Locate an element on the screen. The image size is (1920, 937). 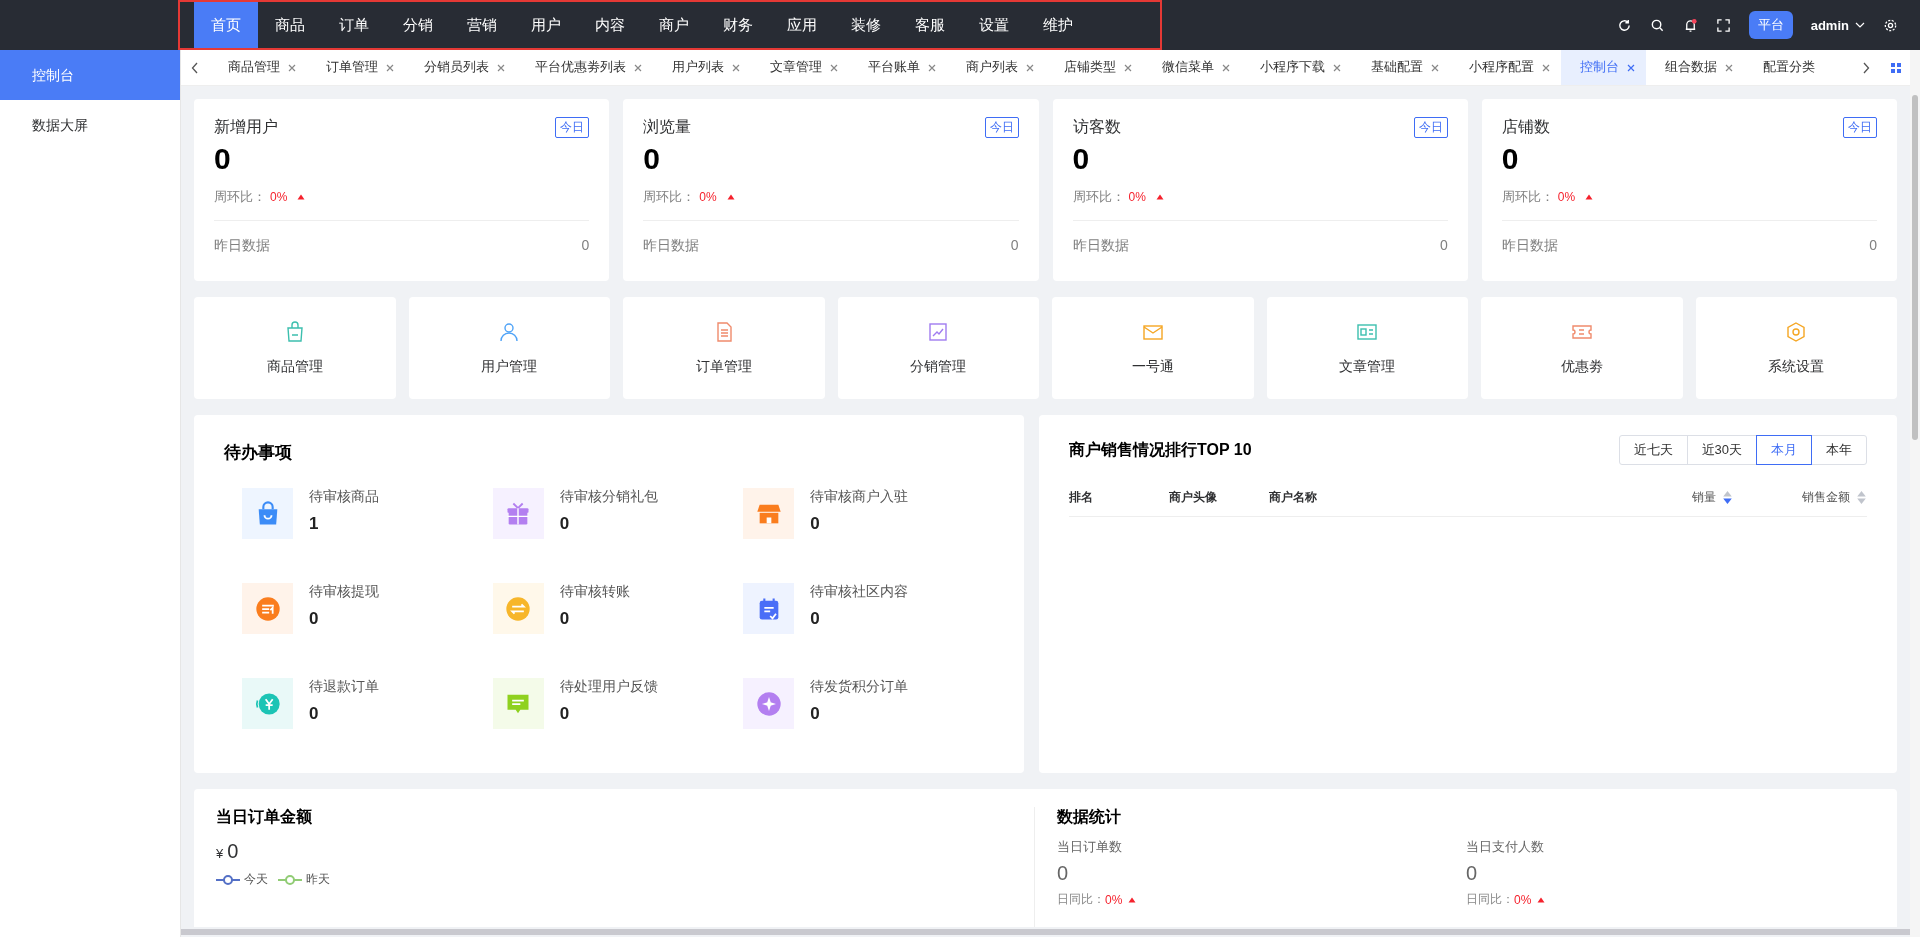
platform-button: 平台 is located at coordinates (1770, 25).